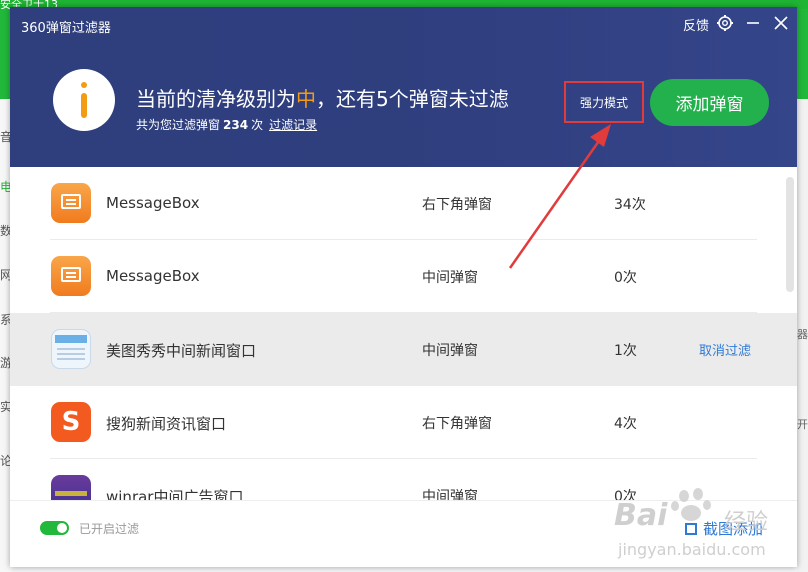 Image resolution: width=808 pixels, height=572 pixels. I want to click on minimize-icon, so click(753, 23).